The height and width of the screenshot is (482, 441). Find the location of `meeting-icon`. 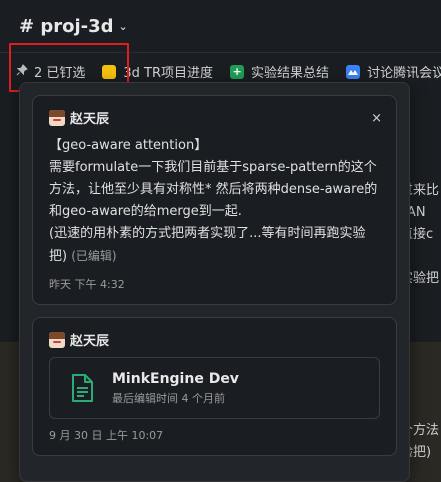

meeting-icon is located at coordinates (353, 71).